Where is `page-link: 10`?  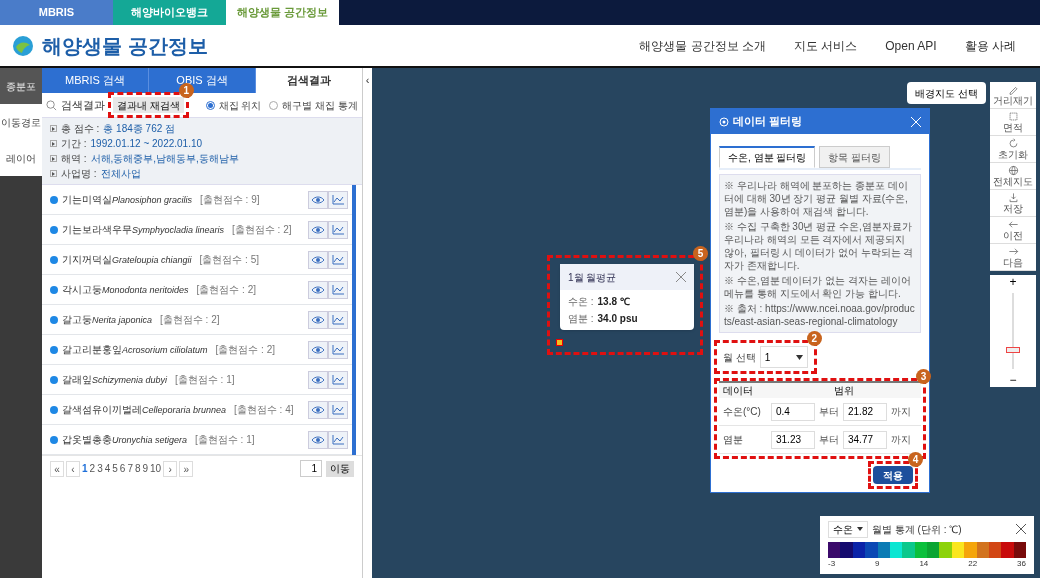
page-link: 10 is located at coordinates (156, 468).